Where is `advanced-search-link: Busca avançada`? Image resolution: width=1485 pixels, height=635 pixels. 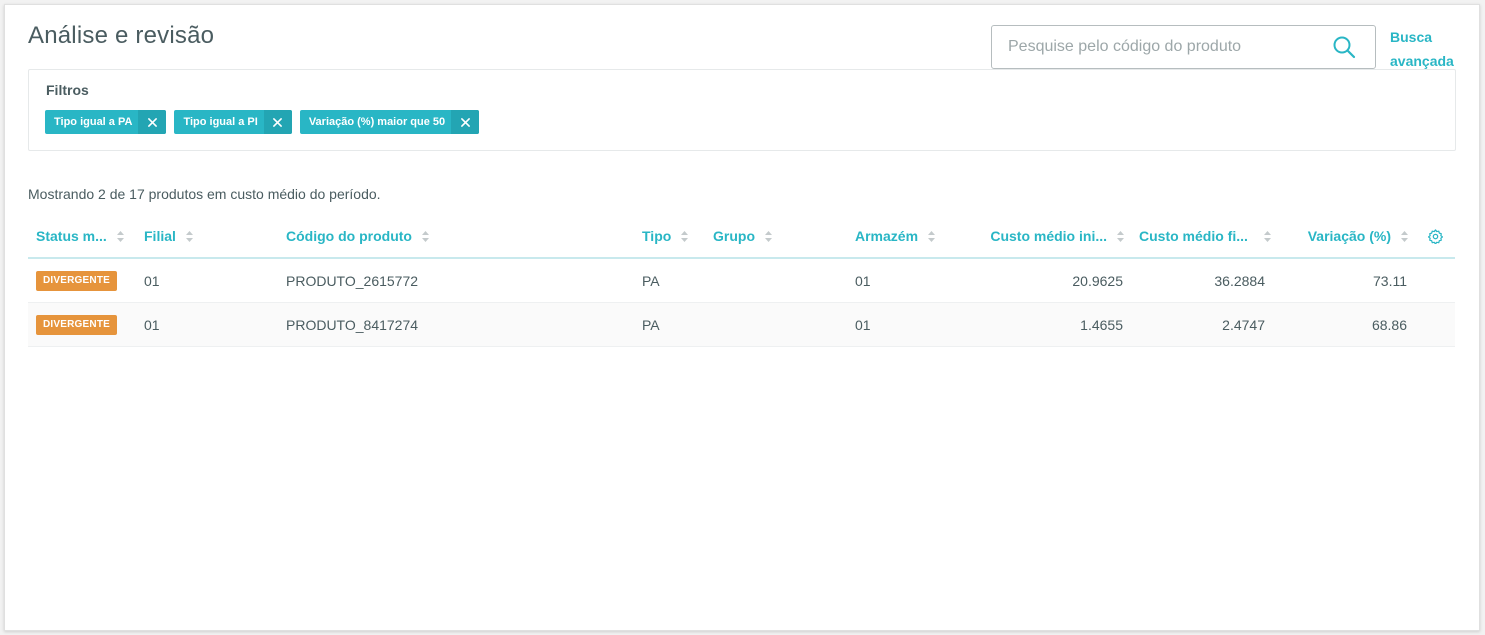 advanced-search-link: Busca avançada is located at coordinates (1425, 49).